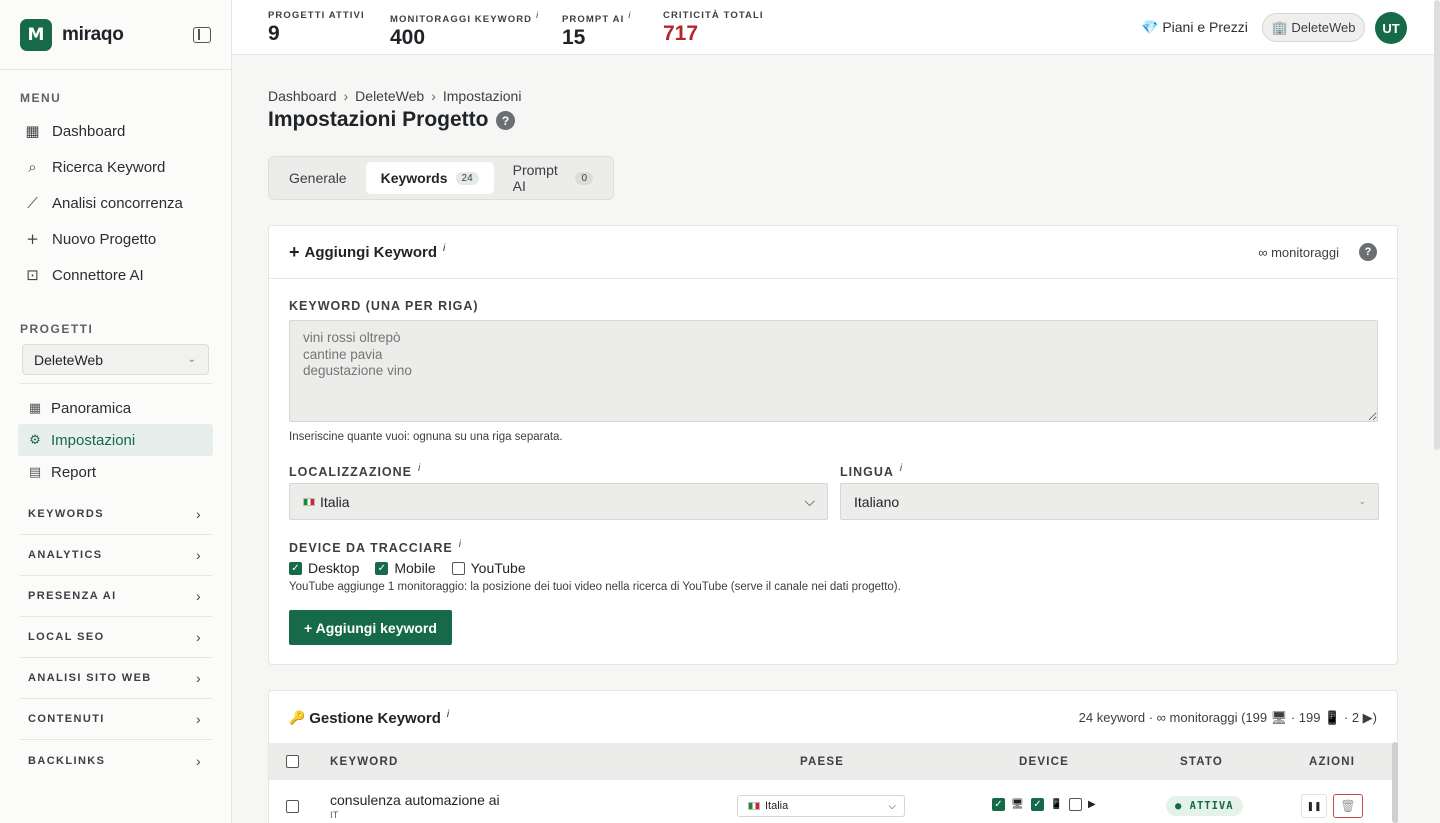 This screenshot has height=823, width=1440. I want to click on stat-value: 717, so click(681, 33).